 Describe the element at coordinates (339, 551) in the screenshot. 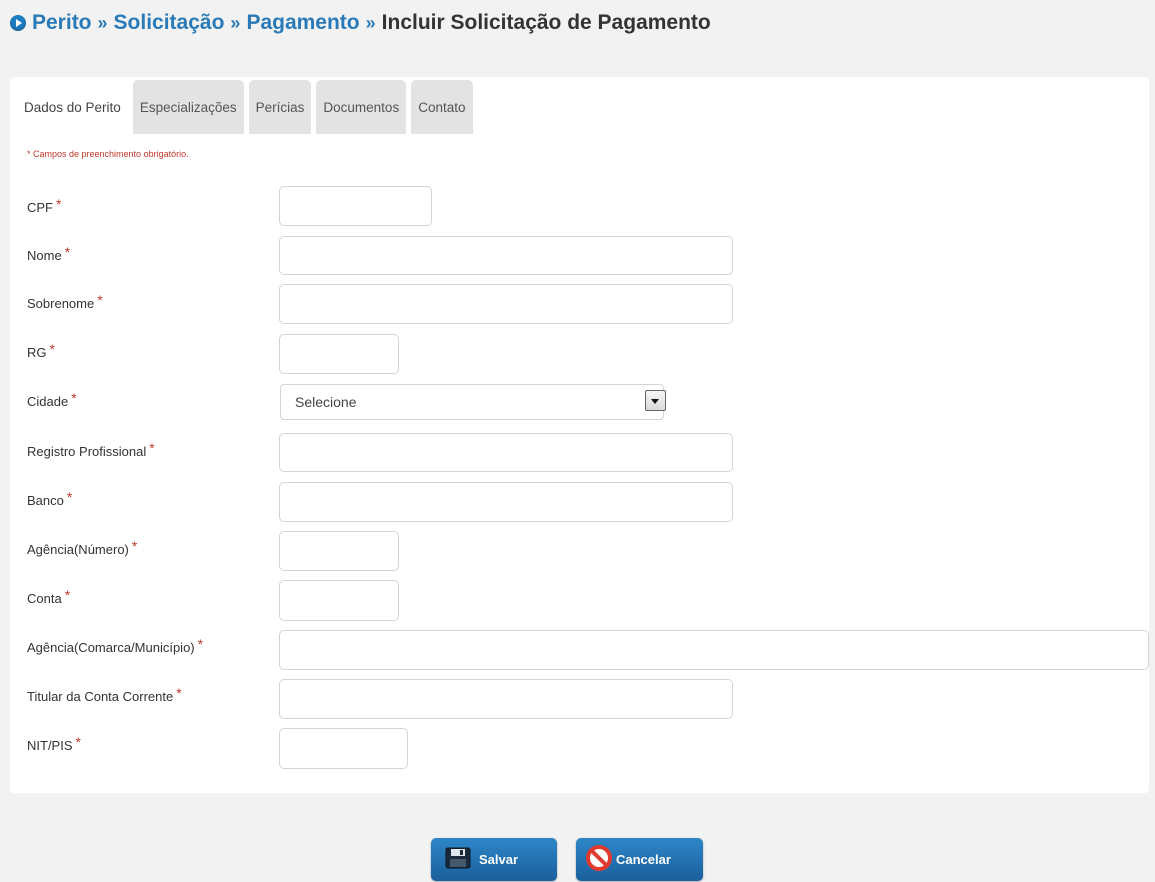

I see `agencia-numero-input` at that location.